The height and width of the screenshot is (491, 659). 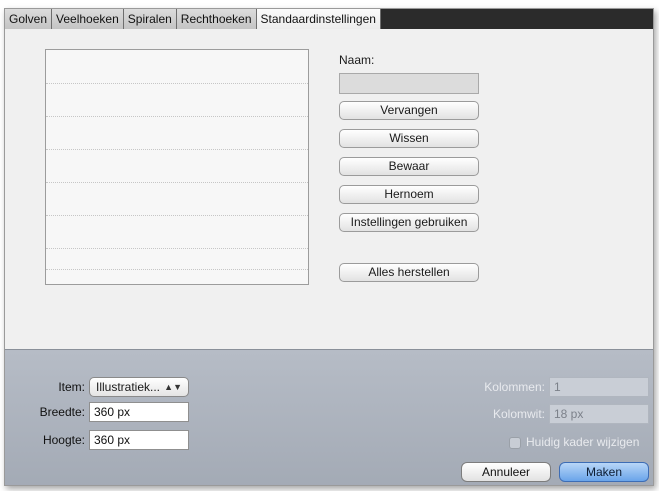 I want to click on tab-standaardinstellingen: Standaardinstellingen, so click(x=318, y=19).